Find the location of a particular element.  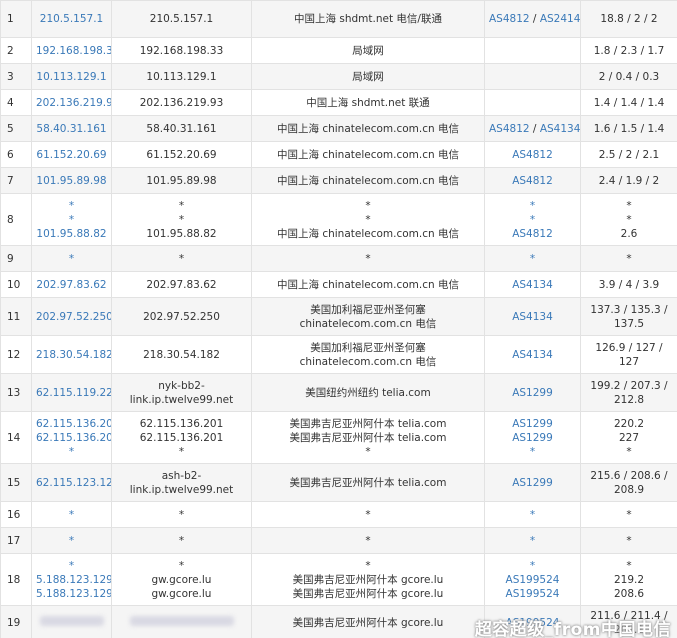

hop-number: 15 is located at coordinates (16, 482).